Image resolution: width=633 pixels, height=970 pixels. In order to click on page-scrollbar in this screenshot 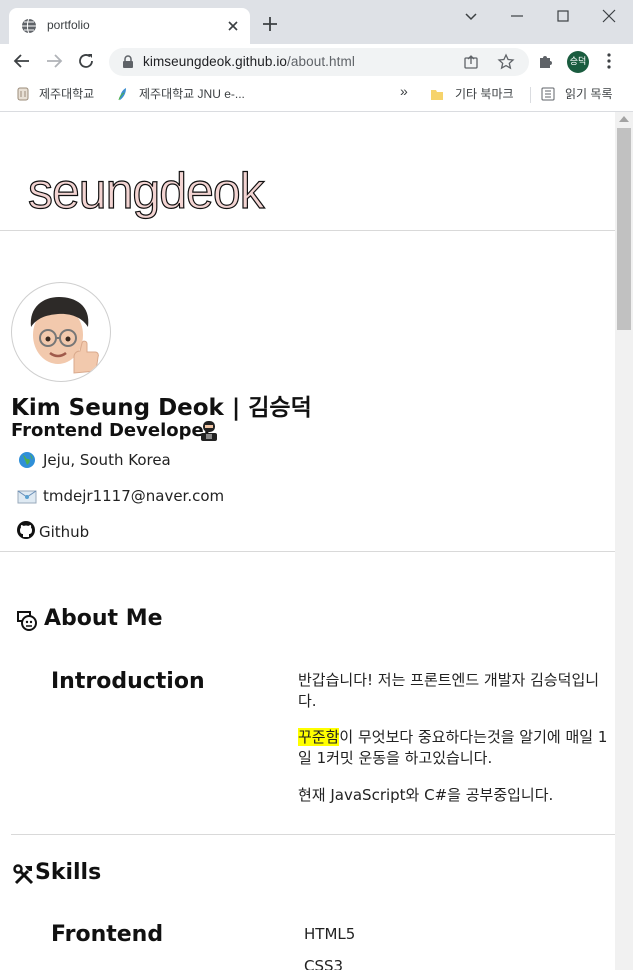, I will do `click(624, 541)`.